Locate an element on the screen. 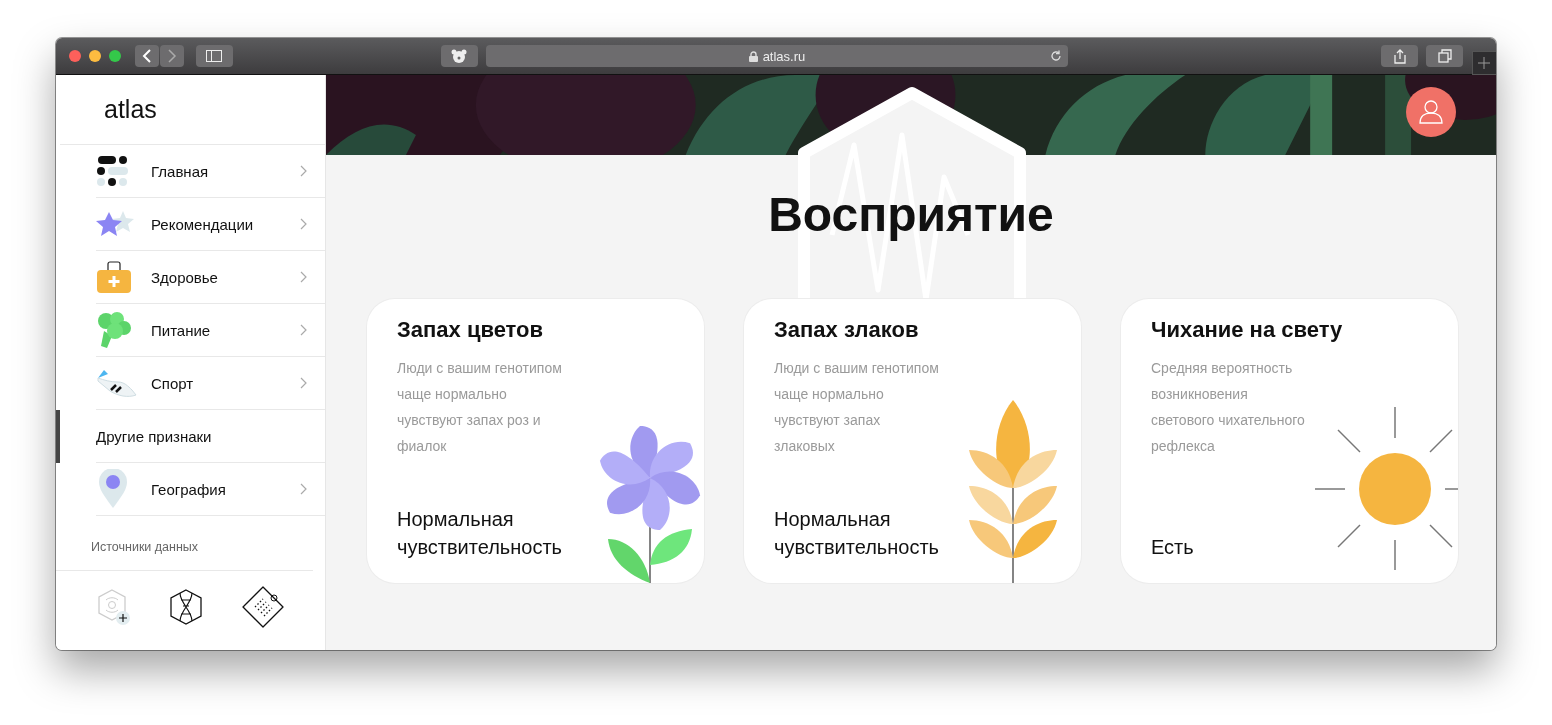 This screenshot has width=1552, height=725. close-window-button is located at coordinates (75, 56).